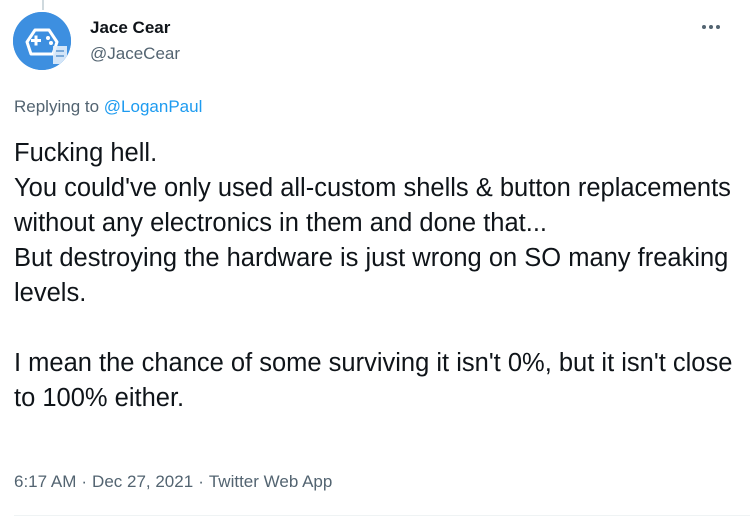 Image resolution: width=750 pixels, height=522 pixels. What do you see at coordinates (142, 481) in the screenshot?
I see `tweet-date-link: Dec 27, 2021` at bounding box center [142, 481].